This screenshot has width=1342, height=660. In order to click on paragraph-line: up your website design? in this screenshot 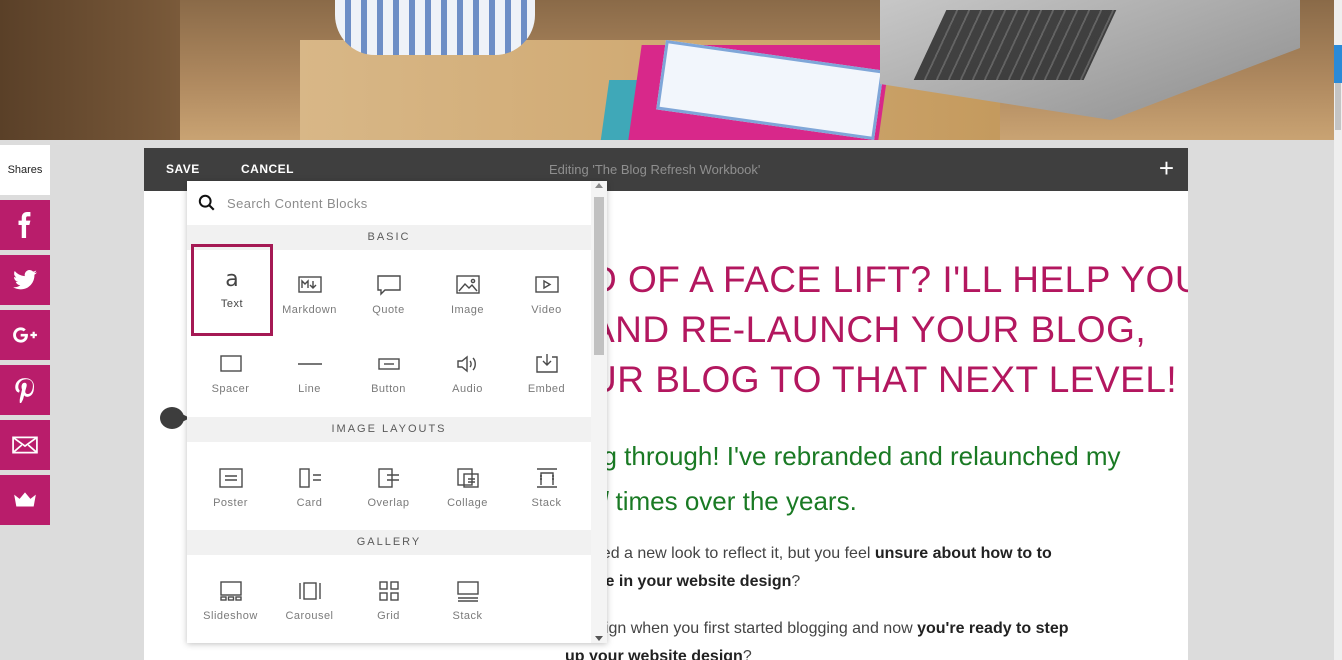, I will do `click(817, 651)`.